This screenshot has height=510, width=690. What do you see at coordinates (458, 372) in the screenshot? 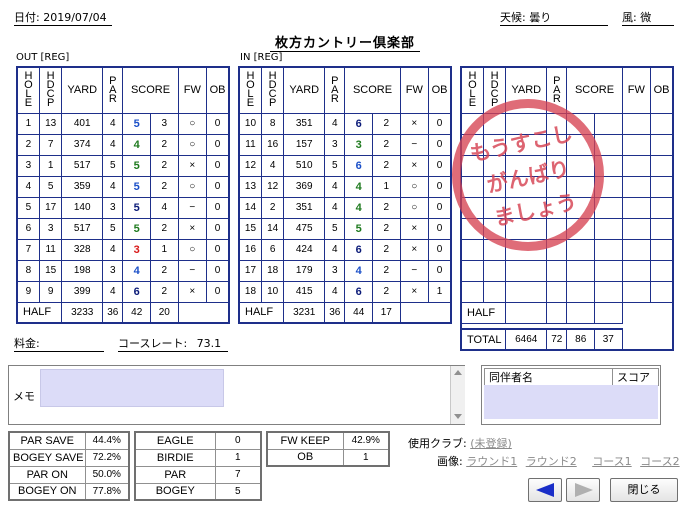
I see `scroll-up-icon` at bounding box center [458, 372].